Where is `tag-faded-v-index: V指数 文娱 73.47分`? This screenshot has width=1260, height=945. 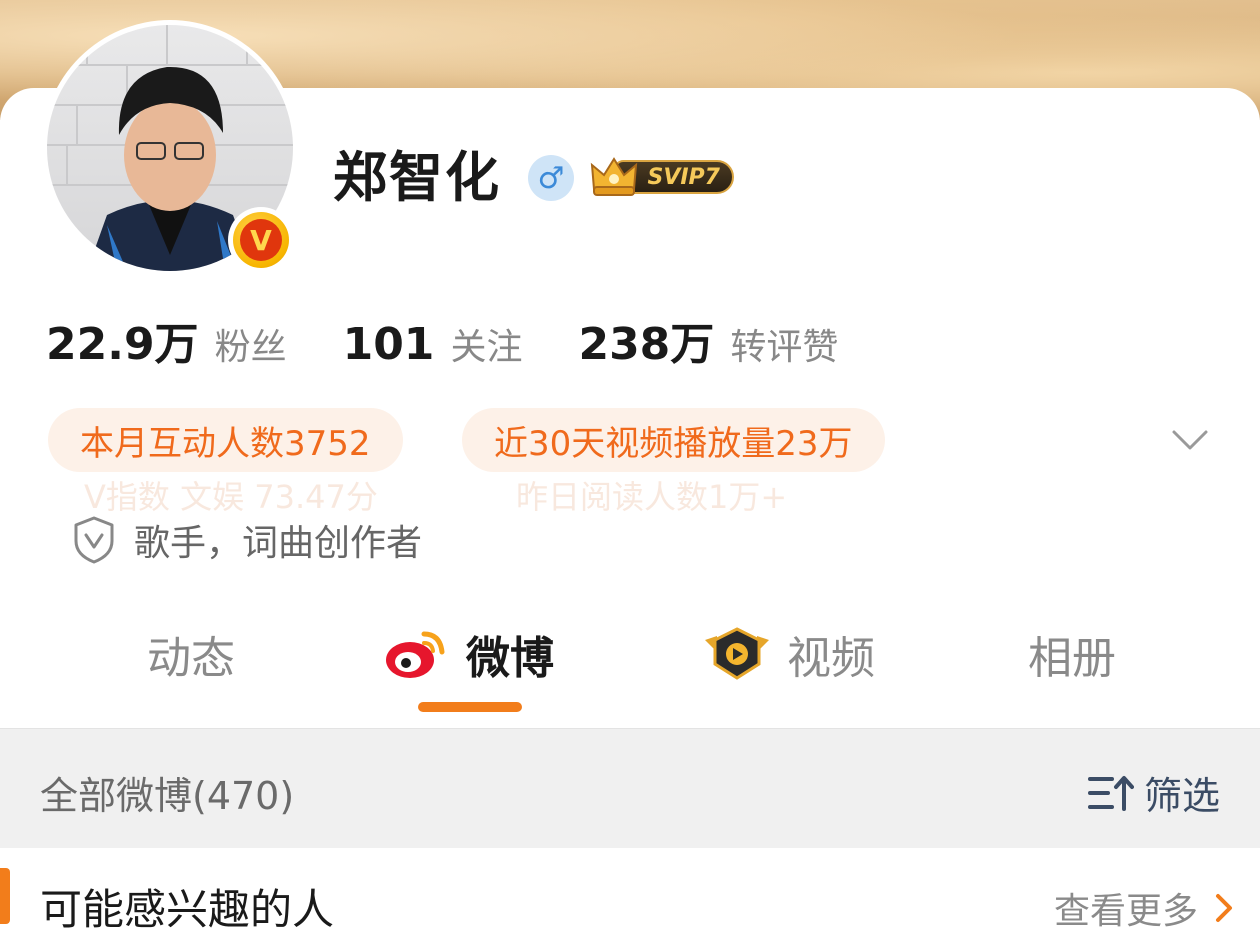 tag-faded-v-index: V指数 文娱 73.47分 is located at coordinates (231, 495).